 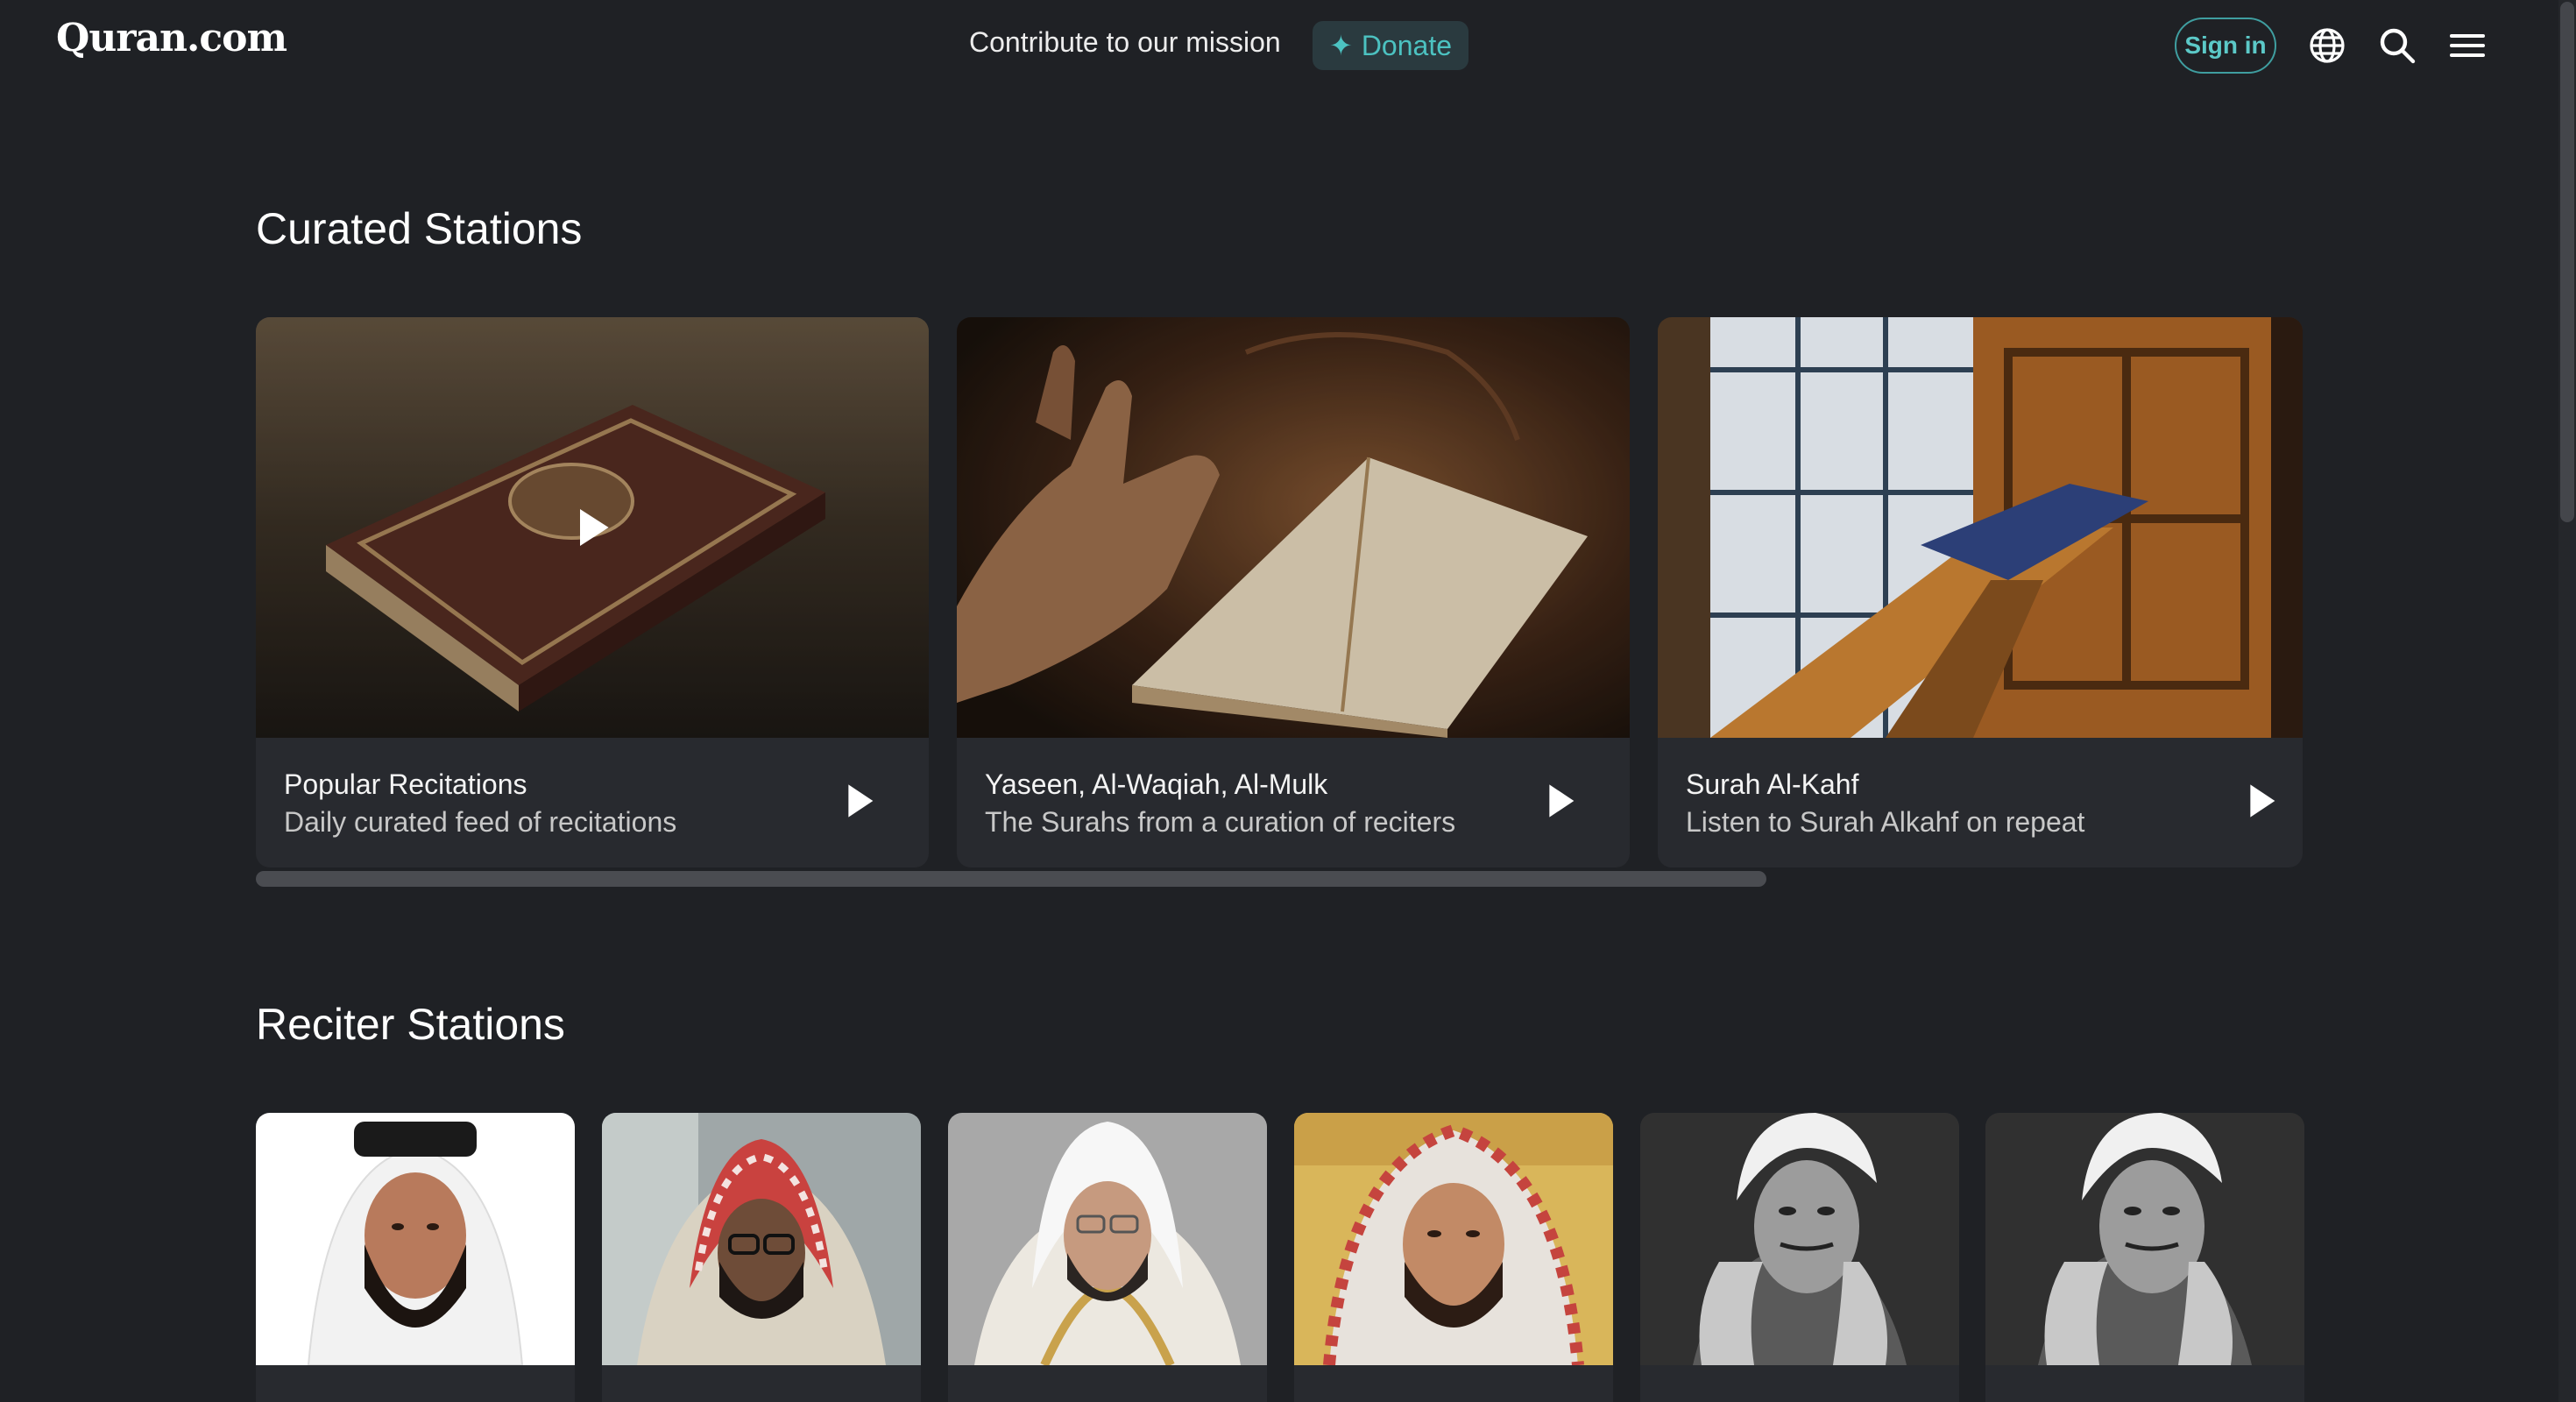 I want to click on reciter-stations-heading: Reciter Stations, so click(x=410, y=1024).